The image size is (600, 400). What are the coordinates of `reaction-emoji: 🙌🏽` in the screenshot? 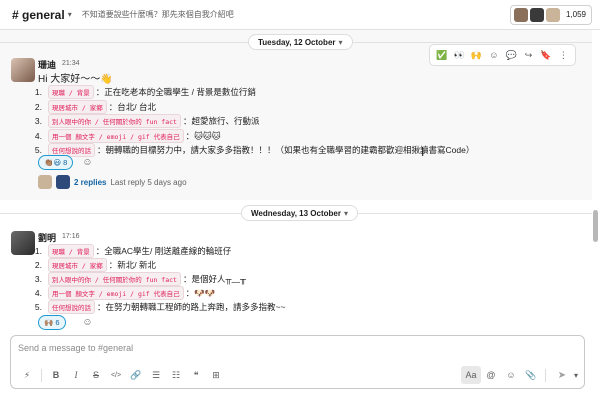 It's located at (49, 322).